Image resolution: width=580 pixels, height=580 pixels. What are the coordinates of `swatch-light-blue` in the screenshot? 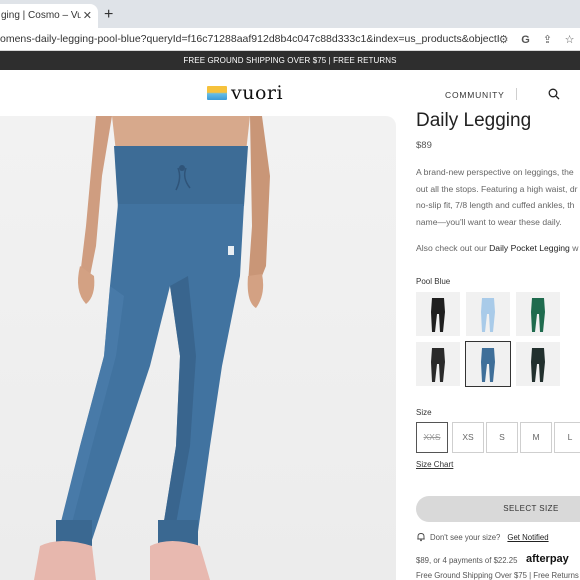 It's located at (488, 314).